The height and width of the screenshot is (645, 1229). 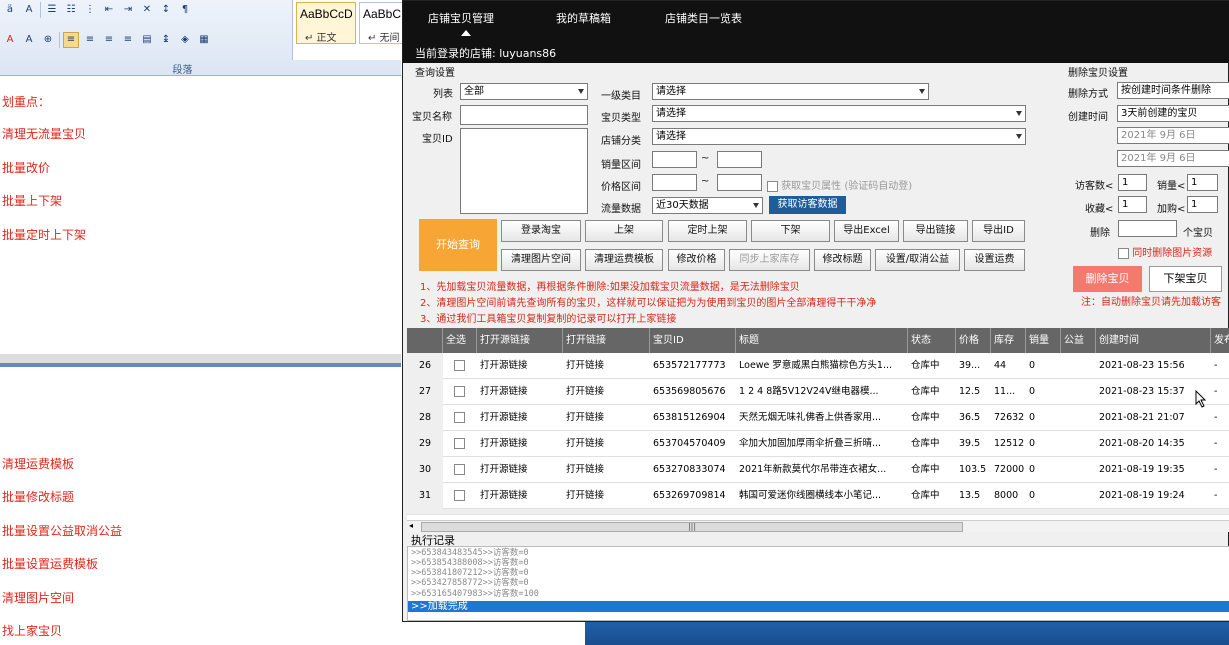 What do you see at coordinates (109, 40) in the screenshot?
I see `align-right-icon: ≡` at bounding box center [109, 40].